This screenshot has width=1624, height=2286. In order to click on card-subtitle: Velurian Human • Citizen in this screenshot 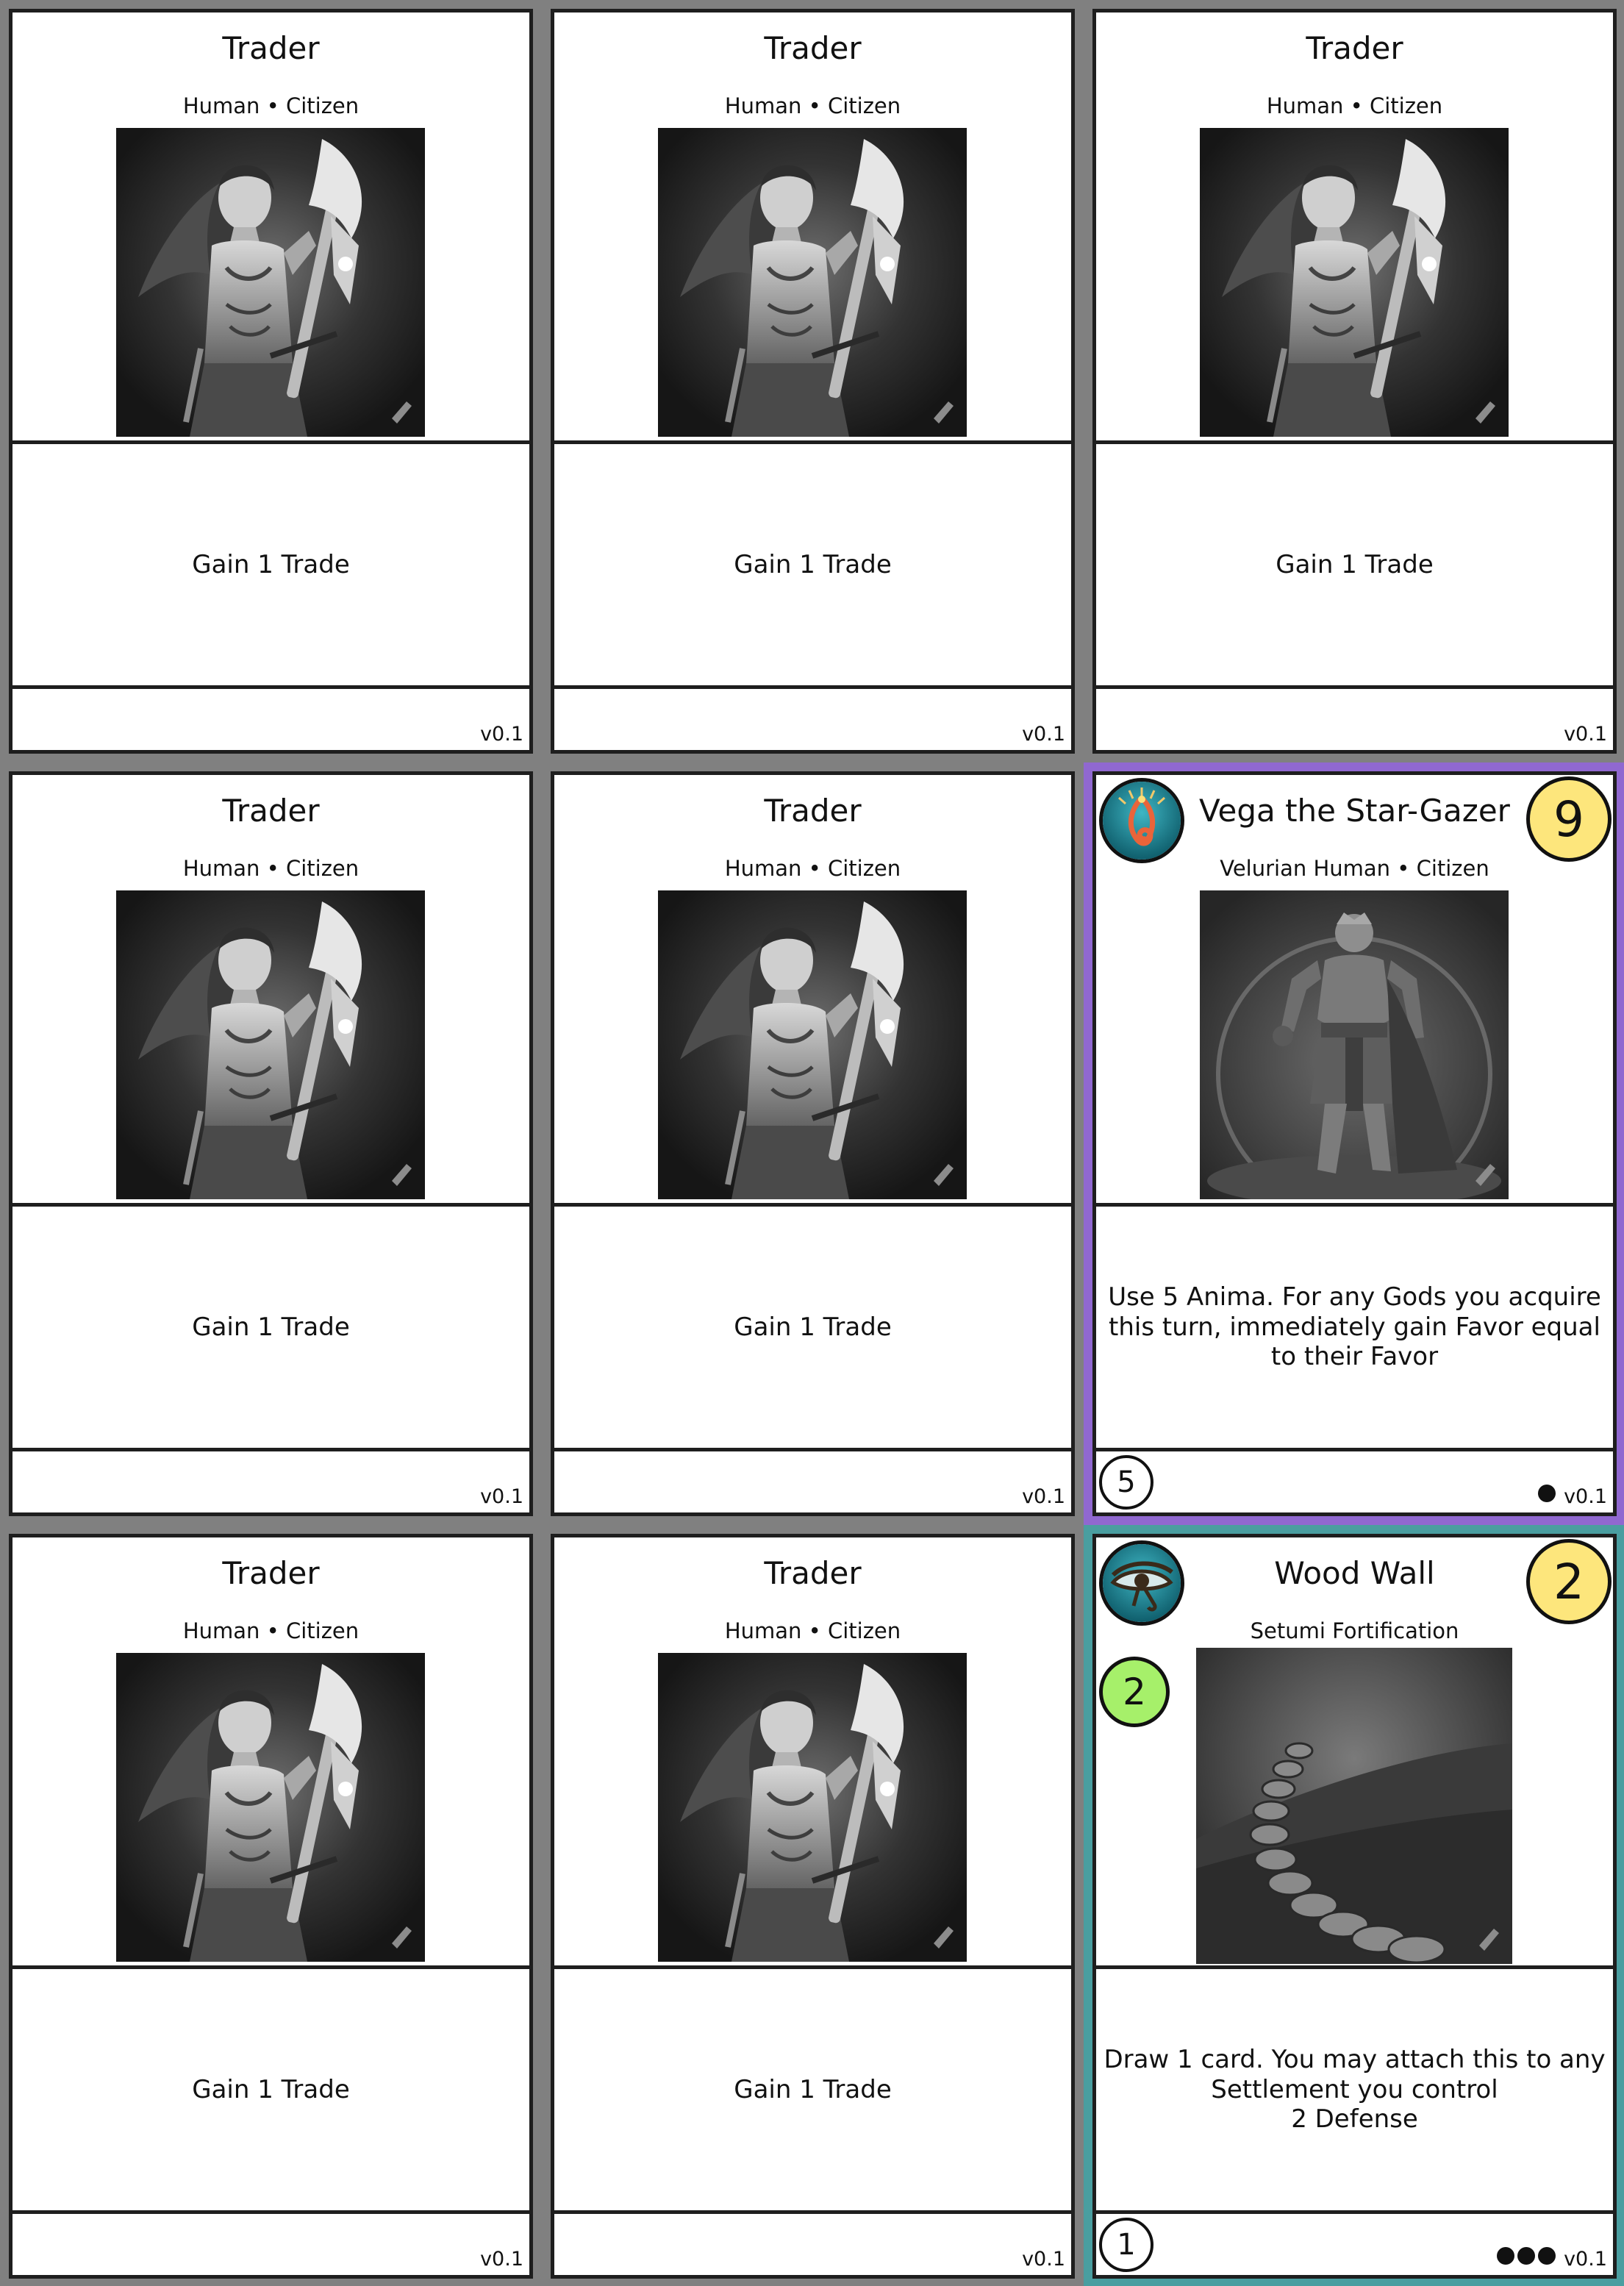, I will do `click(1354, 869)`.